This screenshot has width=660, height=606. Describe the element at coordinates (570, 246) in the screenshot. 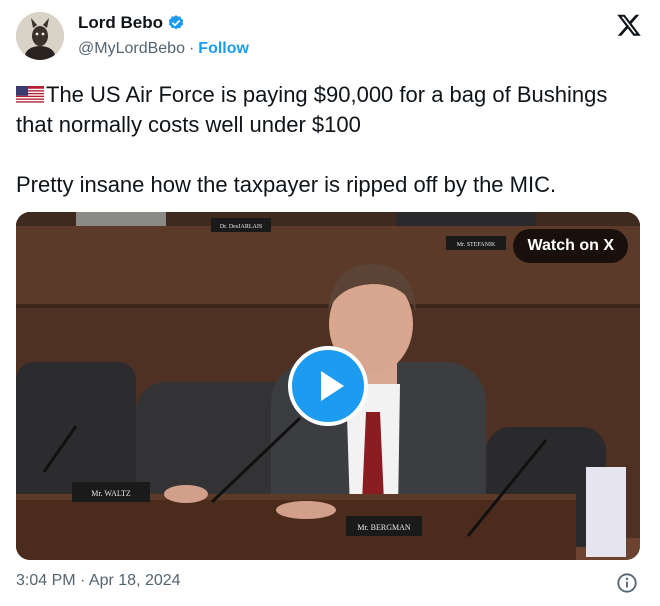

I see `watch-on-x-button: Watch on X` at that location.